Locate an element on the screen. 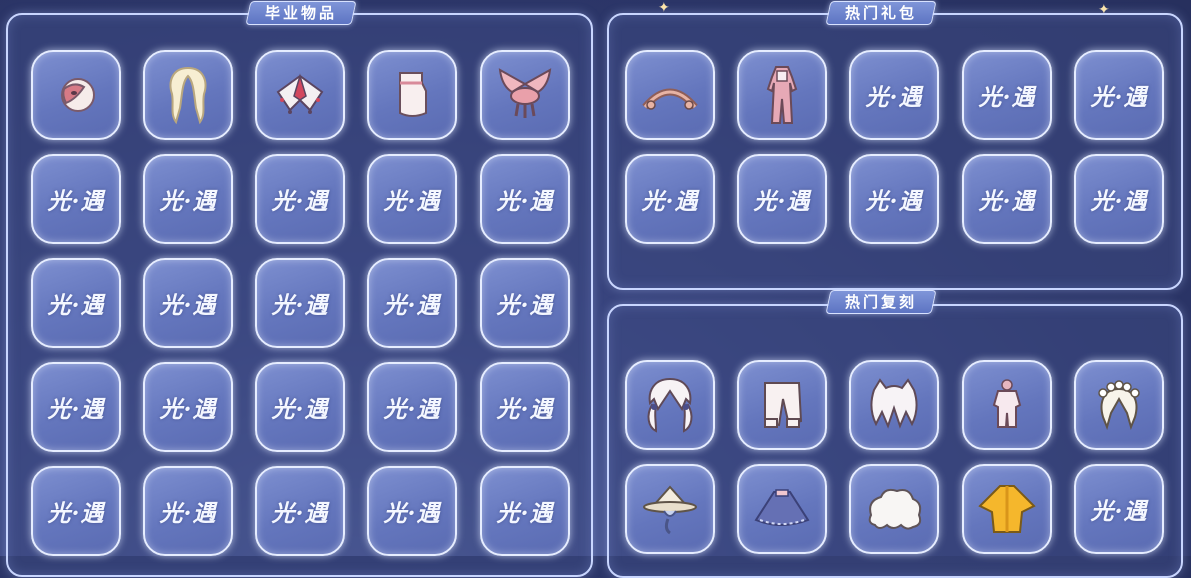 This screenshot has height=578, width=1191. straw-hat-icon is located at coordinates (670, 509).